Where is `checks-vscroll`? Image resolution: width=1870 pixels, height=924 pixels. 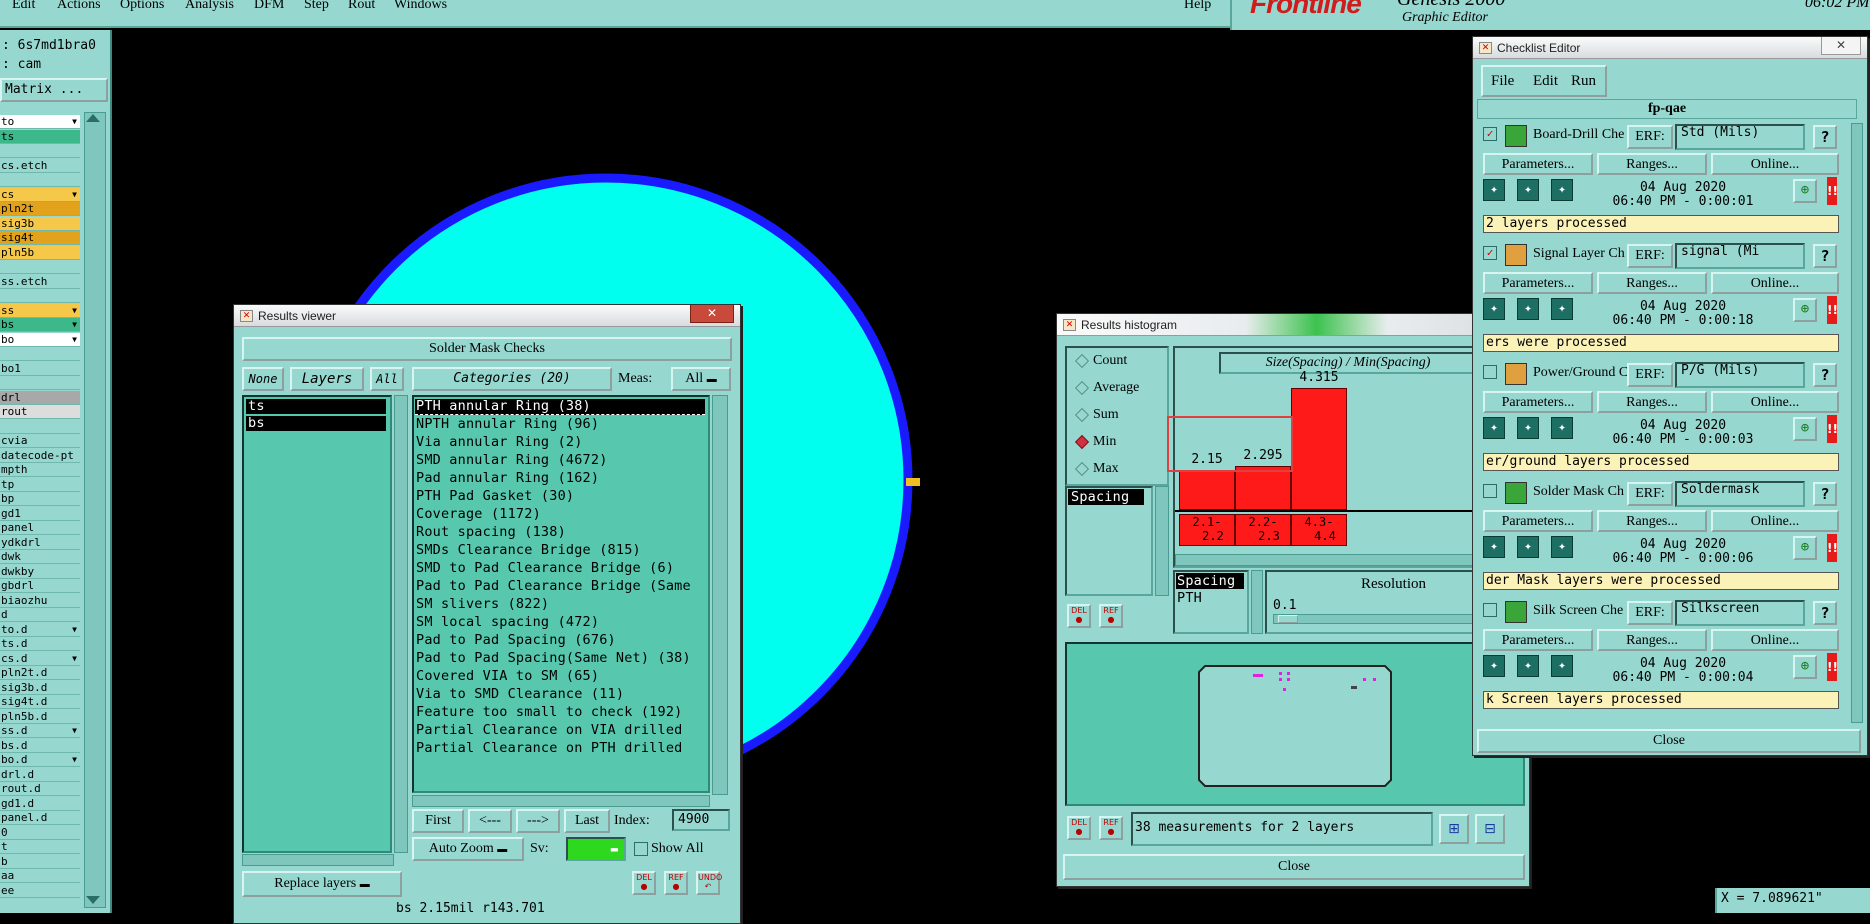
checks-vscroll is located at coordinates (1857, 423).